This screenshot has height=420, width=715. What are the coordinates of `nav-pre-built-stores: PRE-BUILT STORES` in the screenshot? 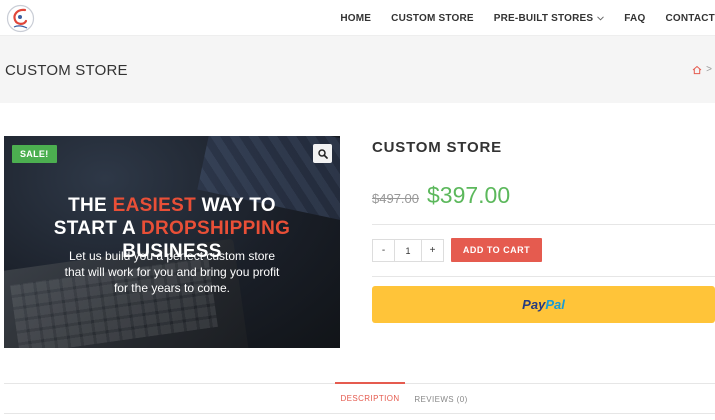 It's located at (549, 18).